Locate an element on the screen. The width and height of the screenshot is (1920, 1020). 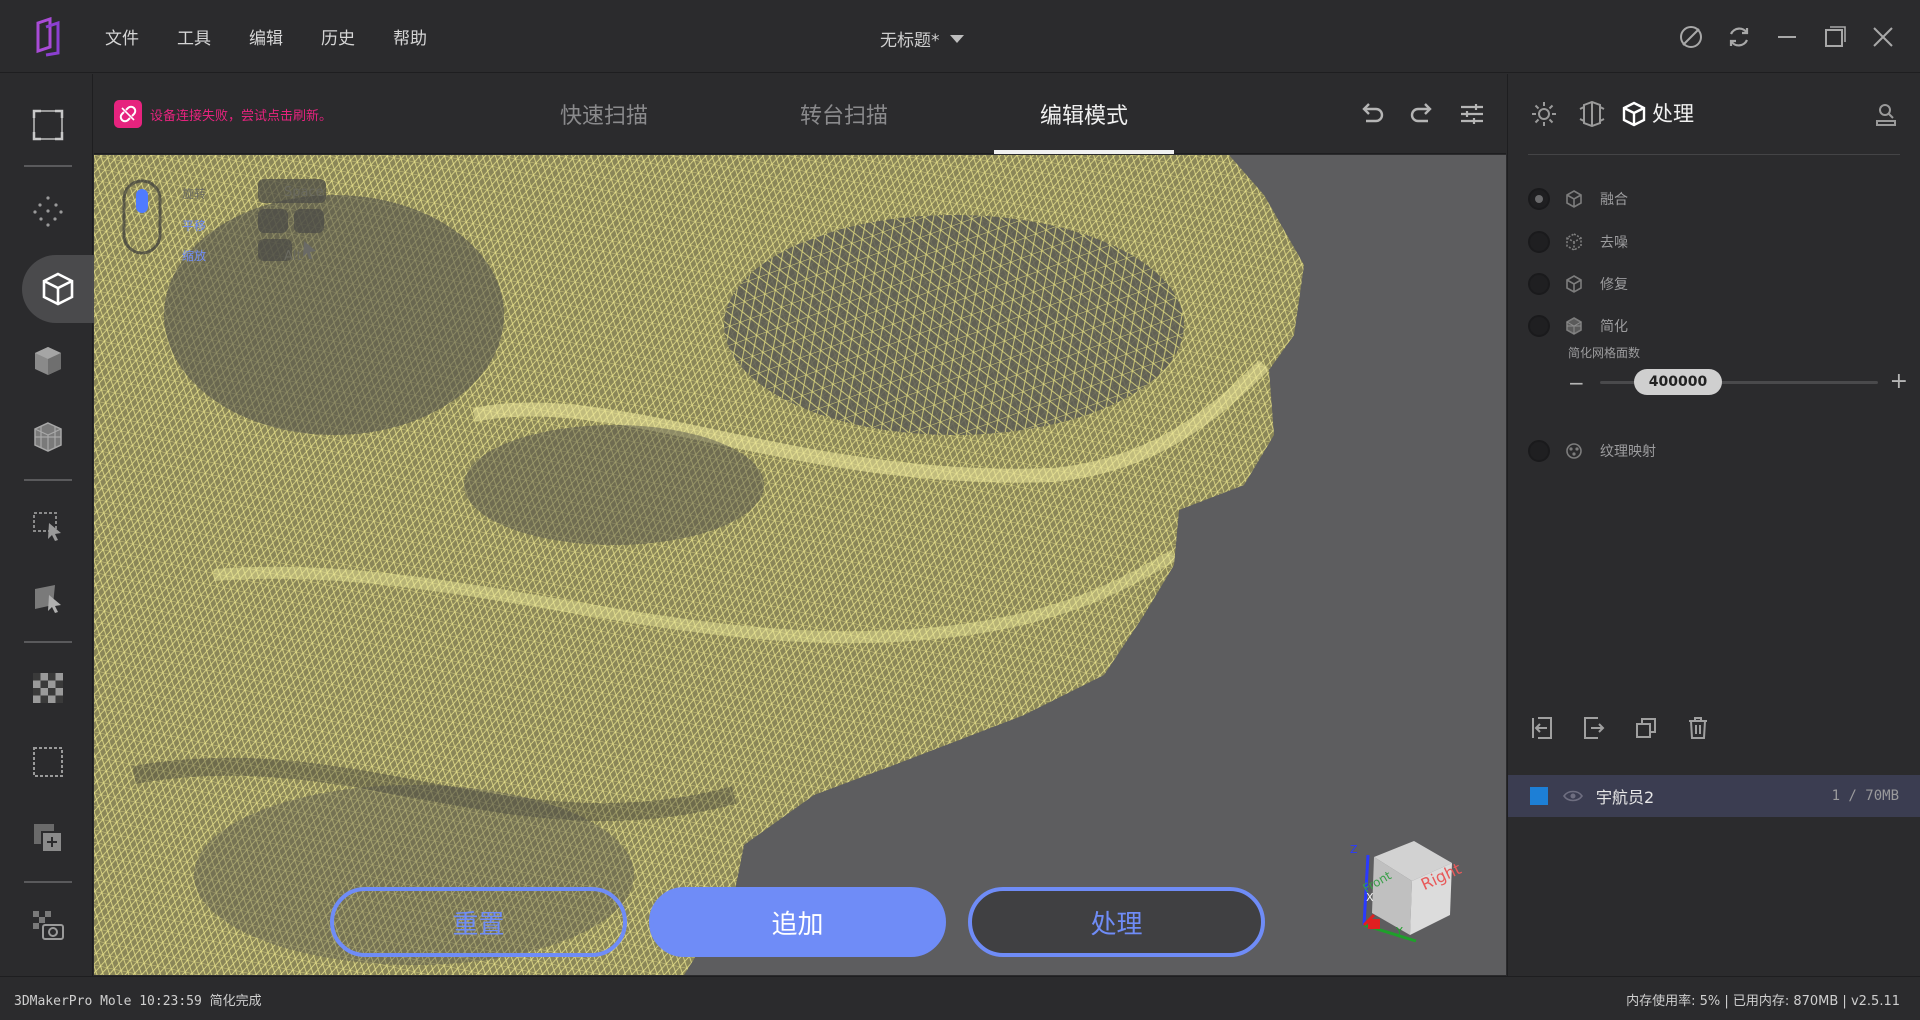
step-repair: 修复 is located at coordinates (1578, 284).